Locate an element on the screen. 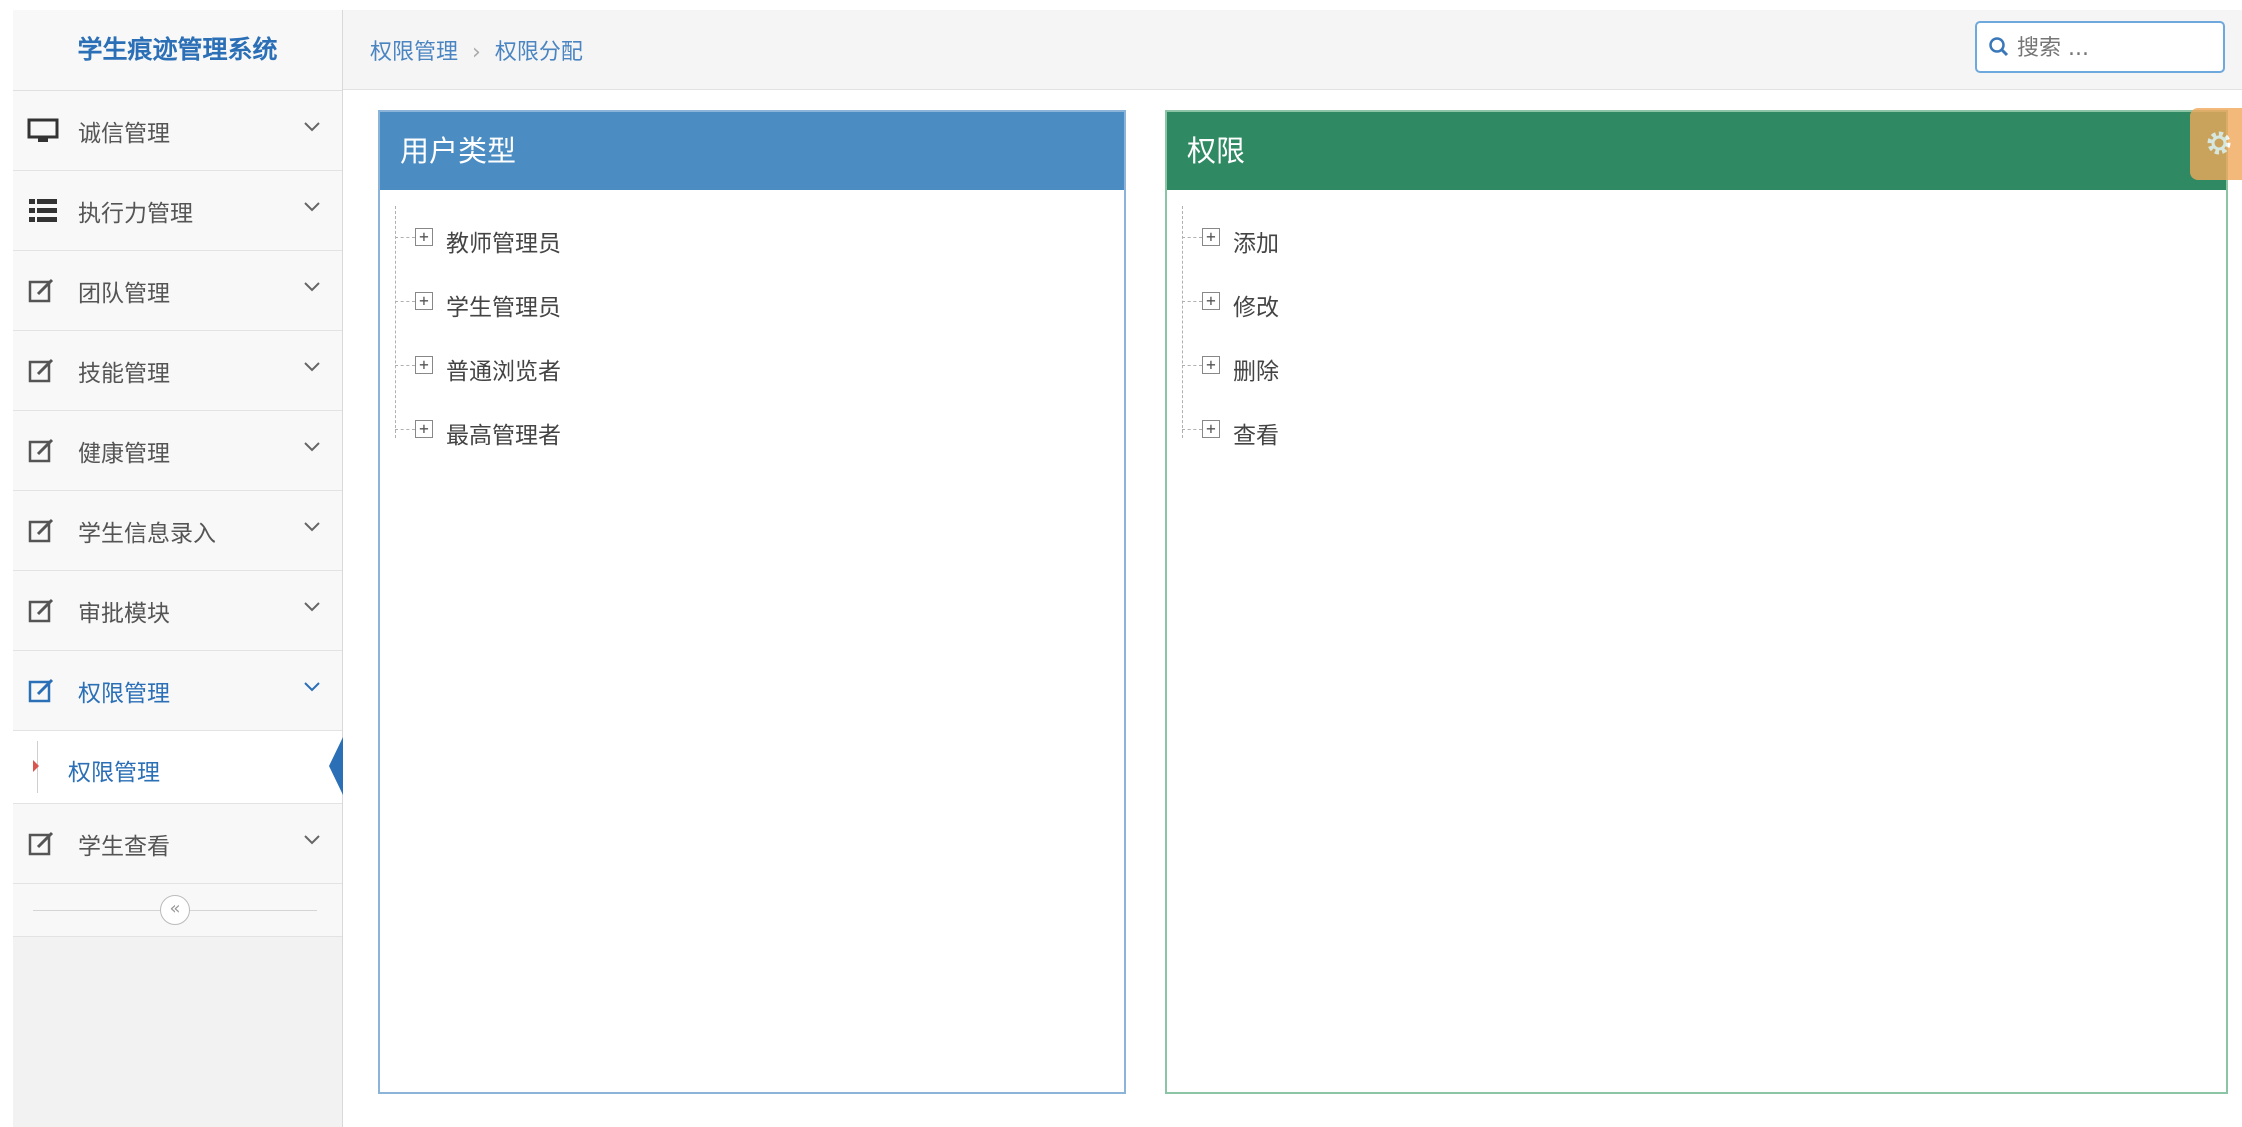 This screenshot has height=1127, width=2242. gear-icon is located at coordinates (2219, 143).